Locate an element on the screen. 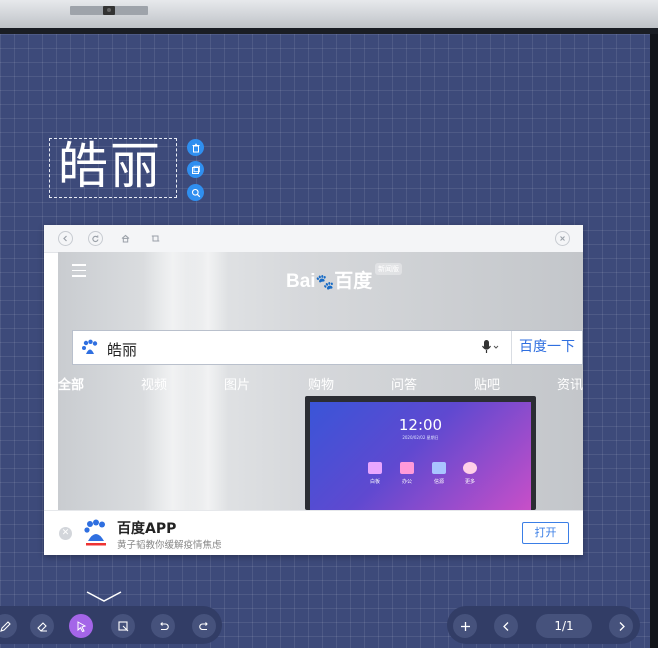 The width and height of the screenshot is (658, 648). app-name: 百度APP is located at coordinates (147, 529).